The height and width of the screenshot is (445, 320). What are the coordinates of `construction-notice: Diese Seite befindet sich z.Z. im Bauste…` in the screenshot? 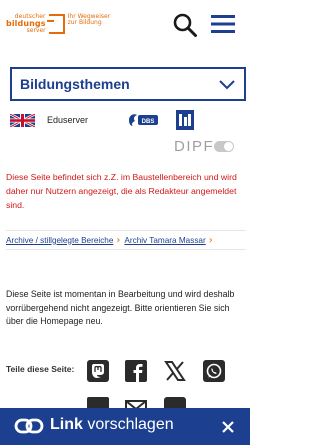 It's located at (121, 191).